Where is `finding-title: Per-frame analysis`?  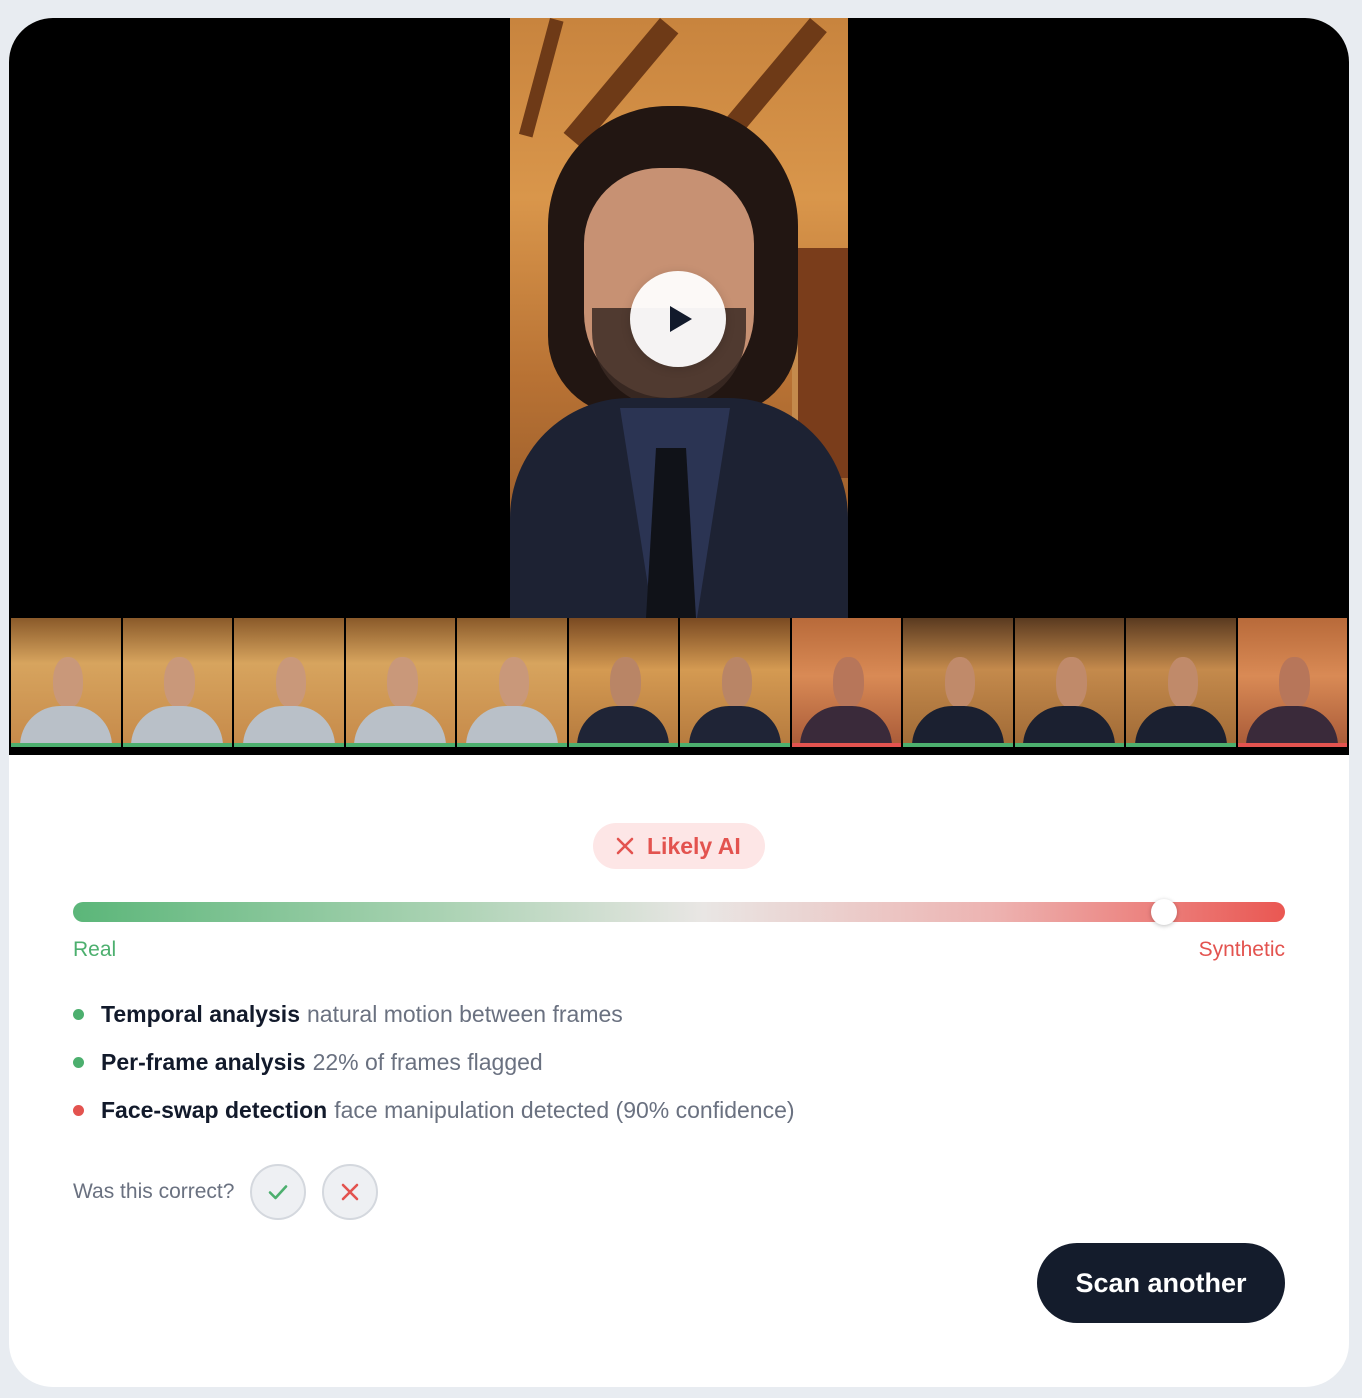 finding-title: Per-frame analysis is located at coordinates (203, 1061).